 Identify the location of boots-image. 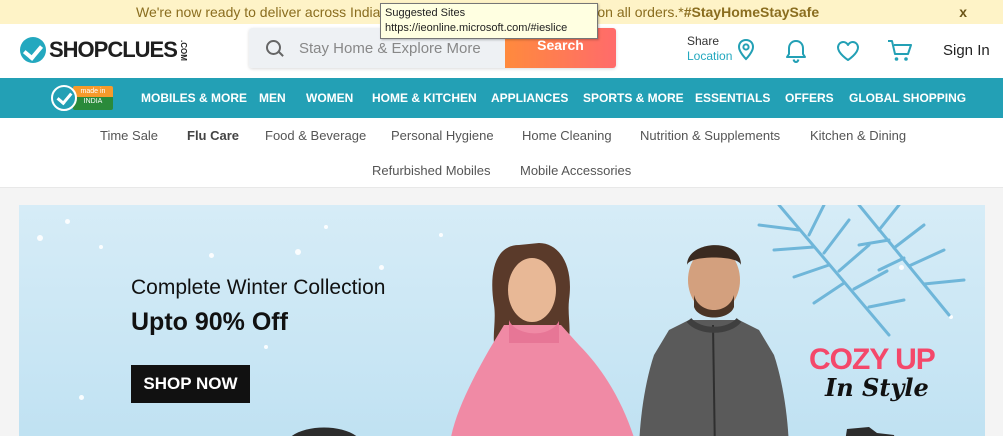
(870, 431).